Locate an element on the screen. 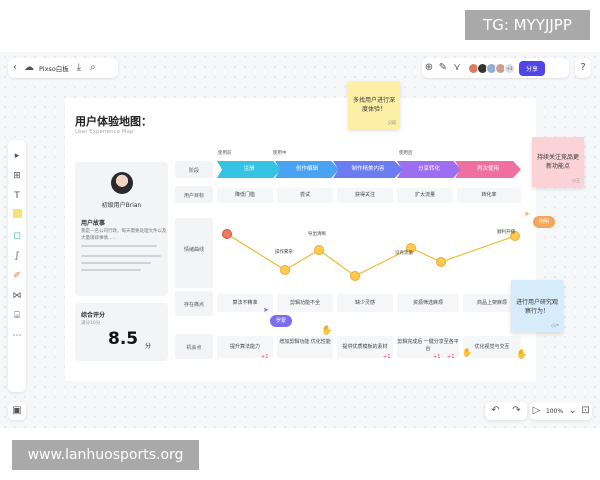  stage-group-label: 使用后 is located at coordinates (406, 153).